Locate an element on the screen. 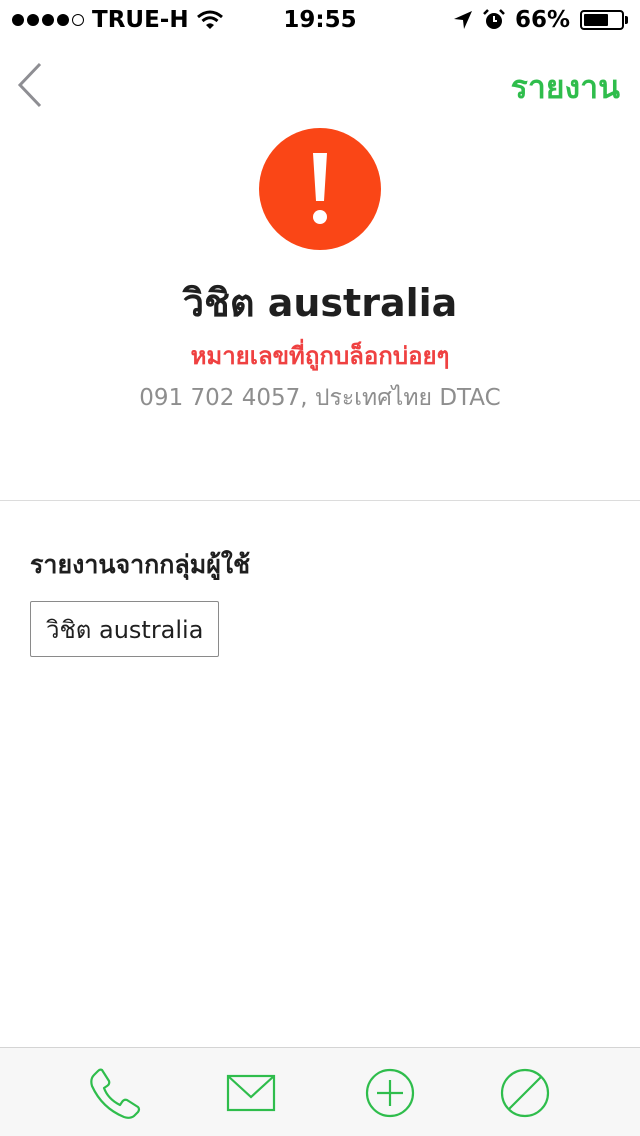 Image resolution: width=640 pixels, height=1136 pixels. battery-percent: 66% is located at coordinates (542, 20).